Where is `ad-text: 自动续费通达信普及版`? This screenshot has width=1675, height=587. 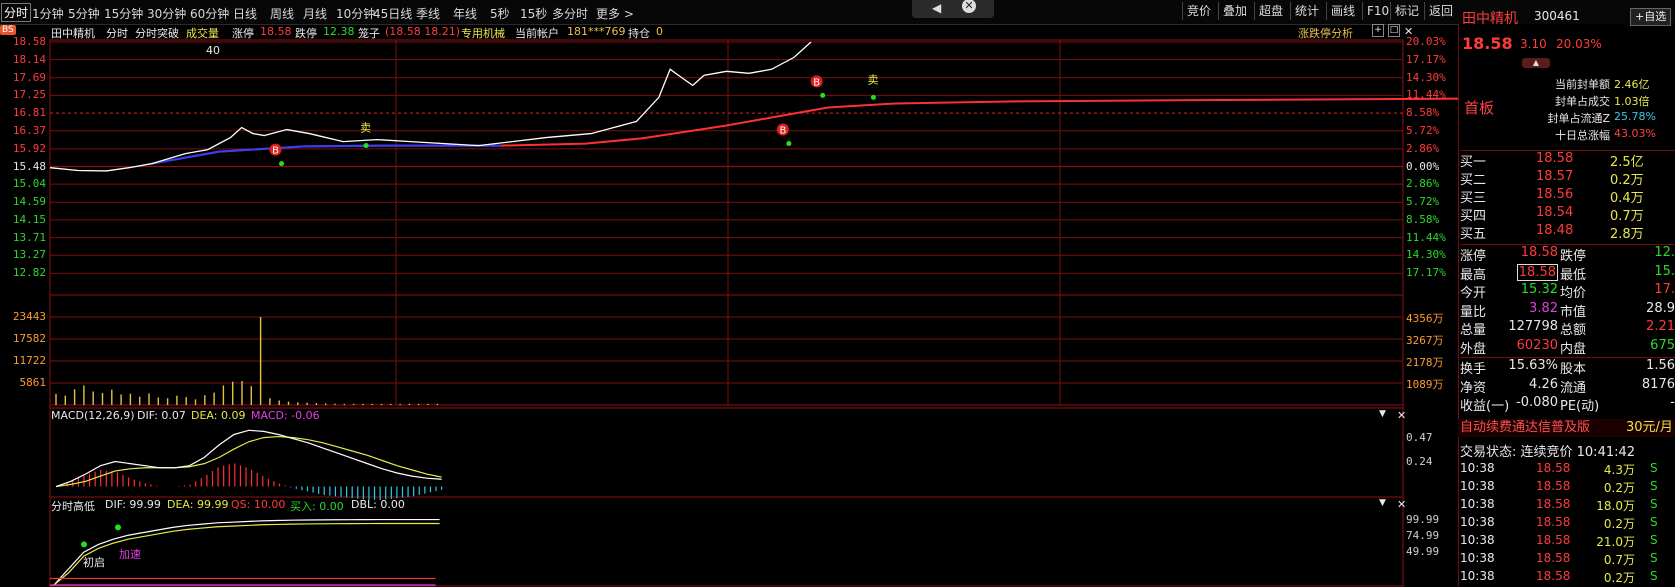 ad-text: 自动续费通达信普及版 is located at coordinates (1525, 428).